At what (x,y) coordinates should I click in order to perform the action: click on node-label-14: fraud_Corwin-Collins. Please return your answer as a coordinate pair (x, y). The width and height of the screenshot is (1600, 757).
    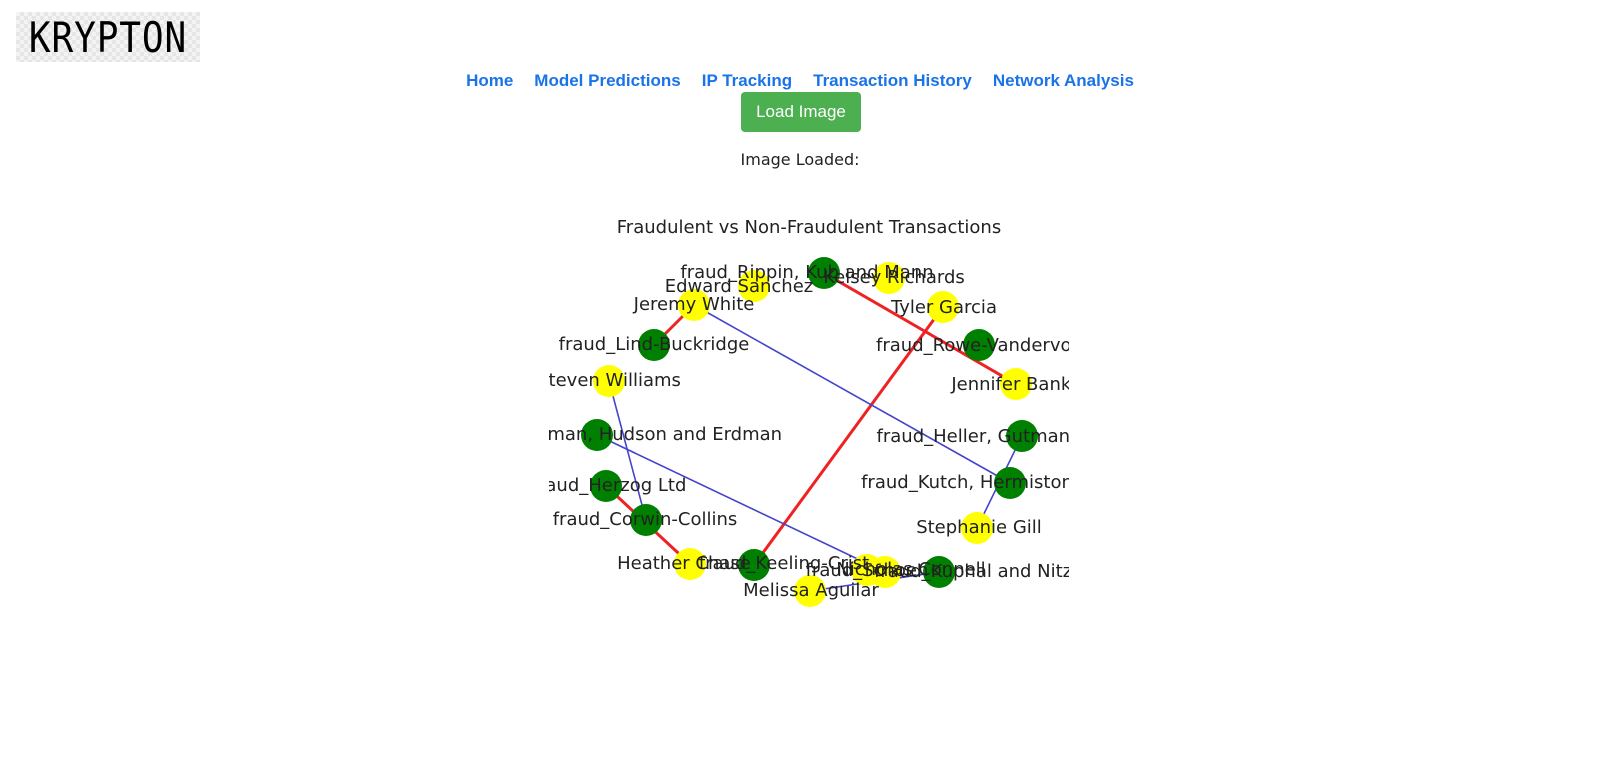
    Looking at the image, I should click on (645, 519).